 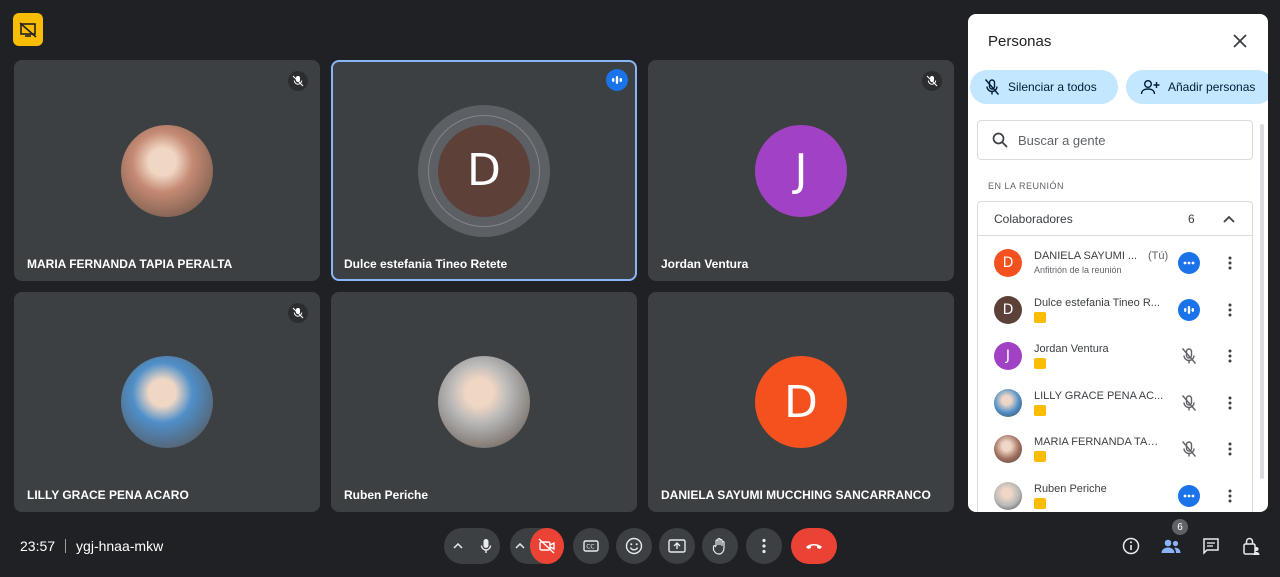 I want to click on captions-icon: CC, so click(x=591, y=546).